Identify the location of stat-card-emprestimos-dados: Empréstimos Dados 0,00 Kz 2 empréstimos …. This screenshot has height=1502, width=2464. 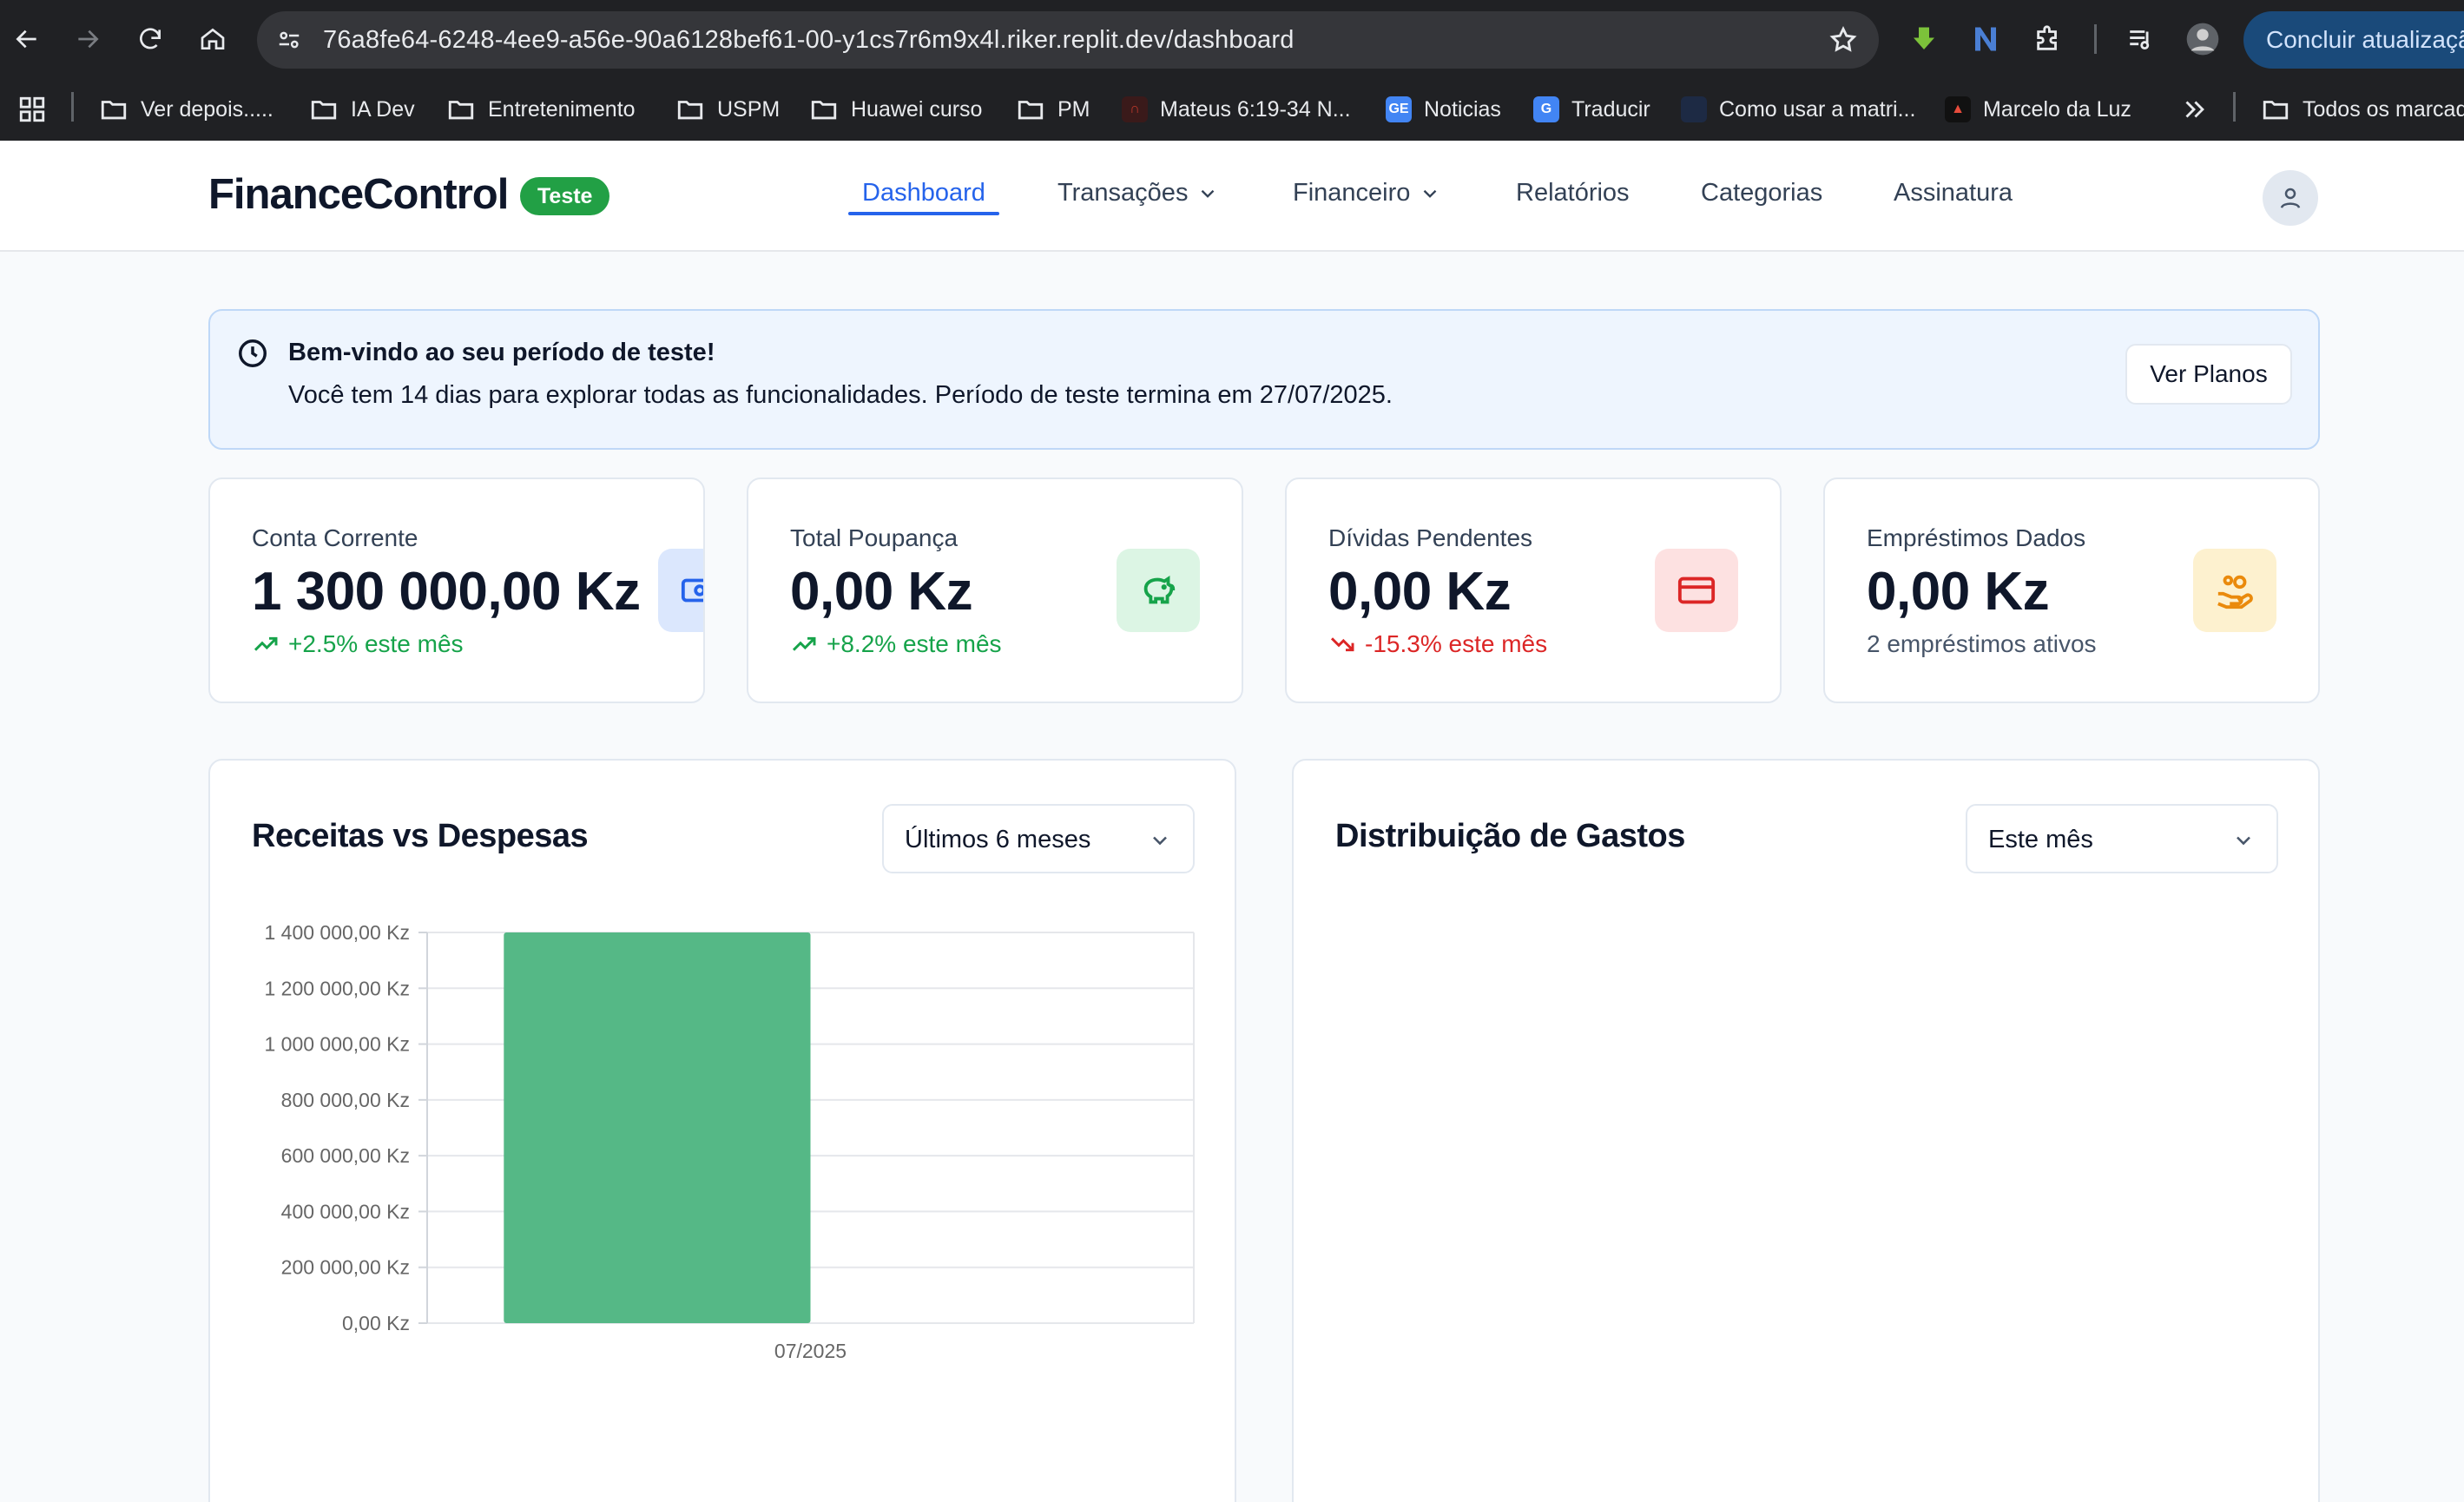
(2071, 590).